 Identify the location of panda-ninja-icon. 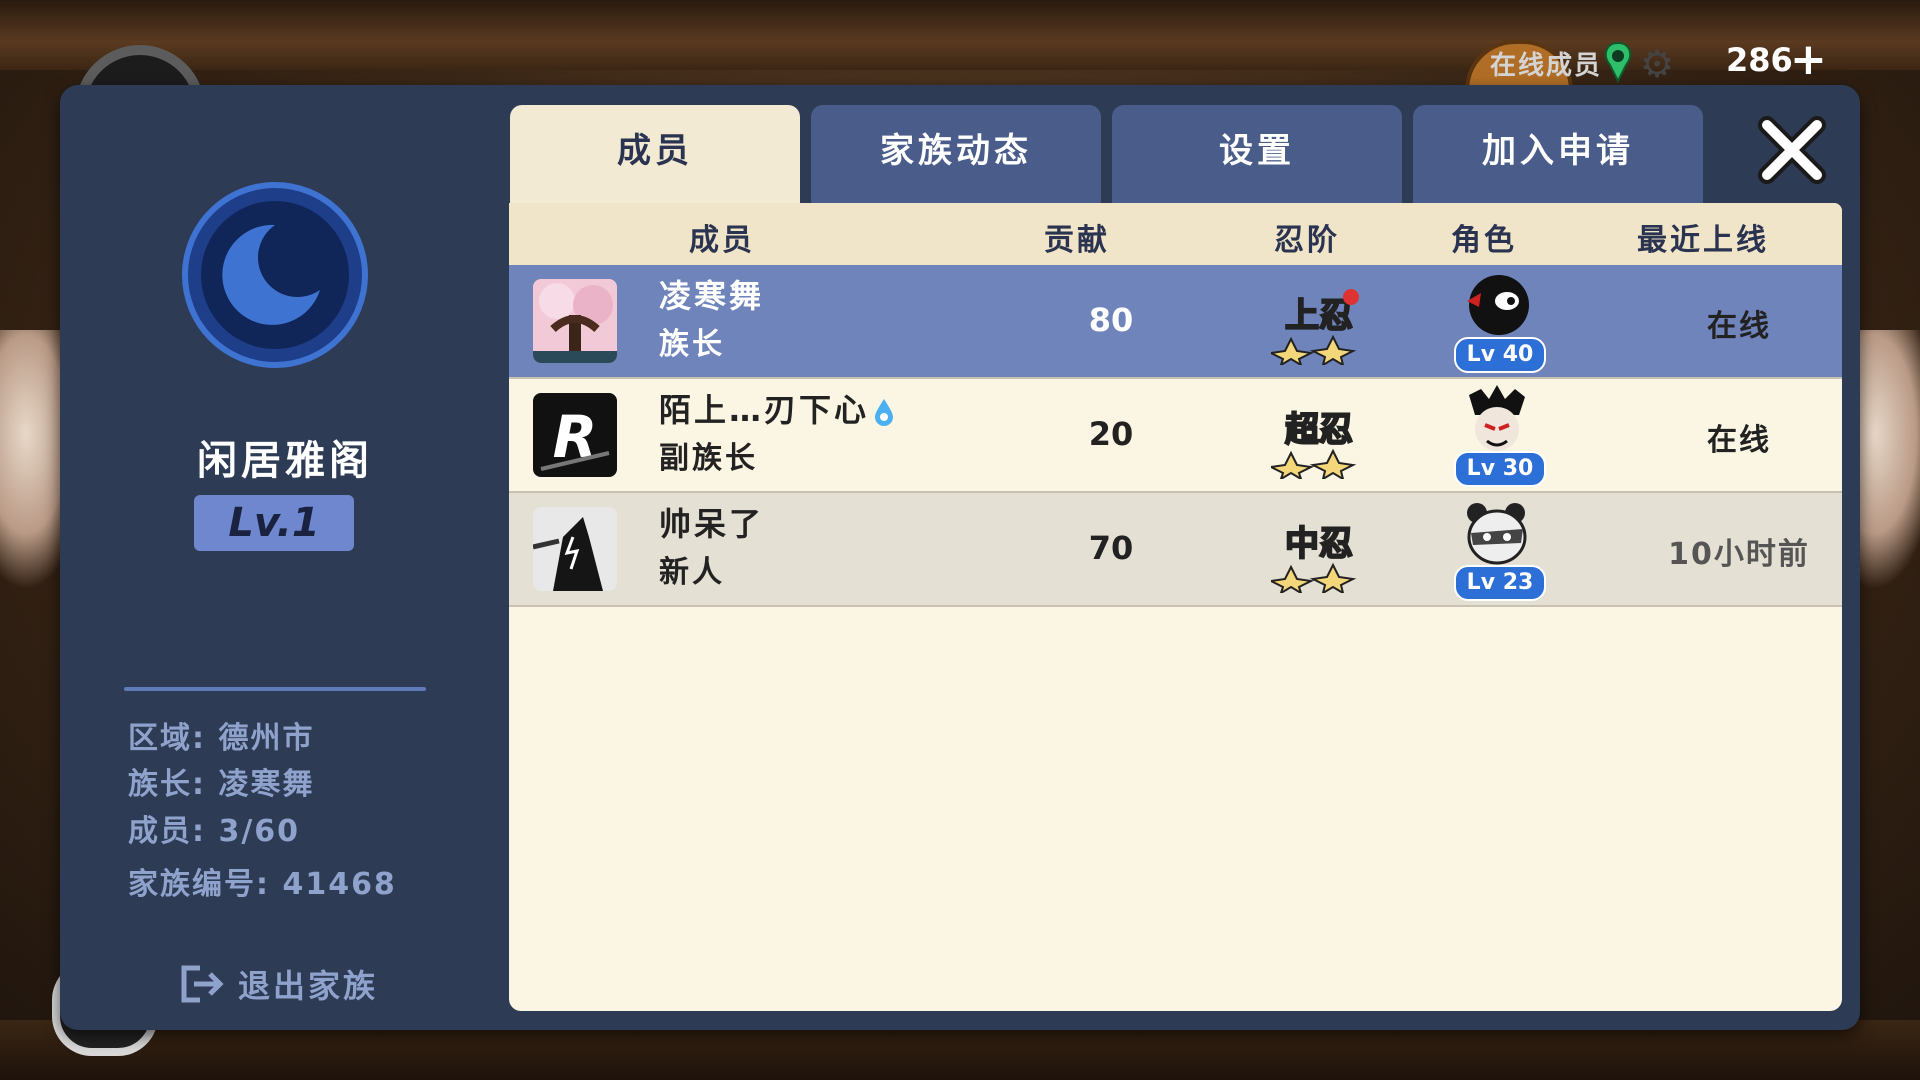
(1497, 534).